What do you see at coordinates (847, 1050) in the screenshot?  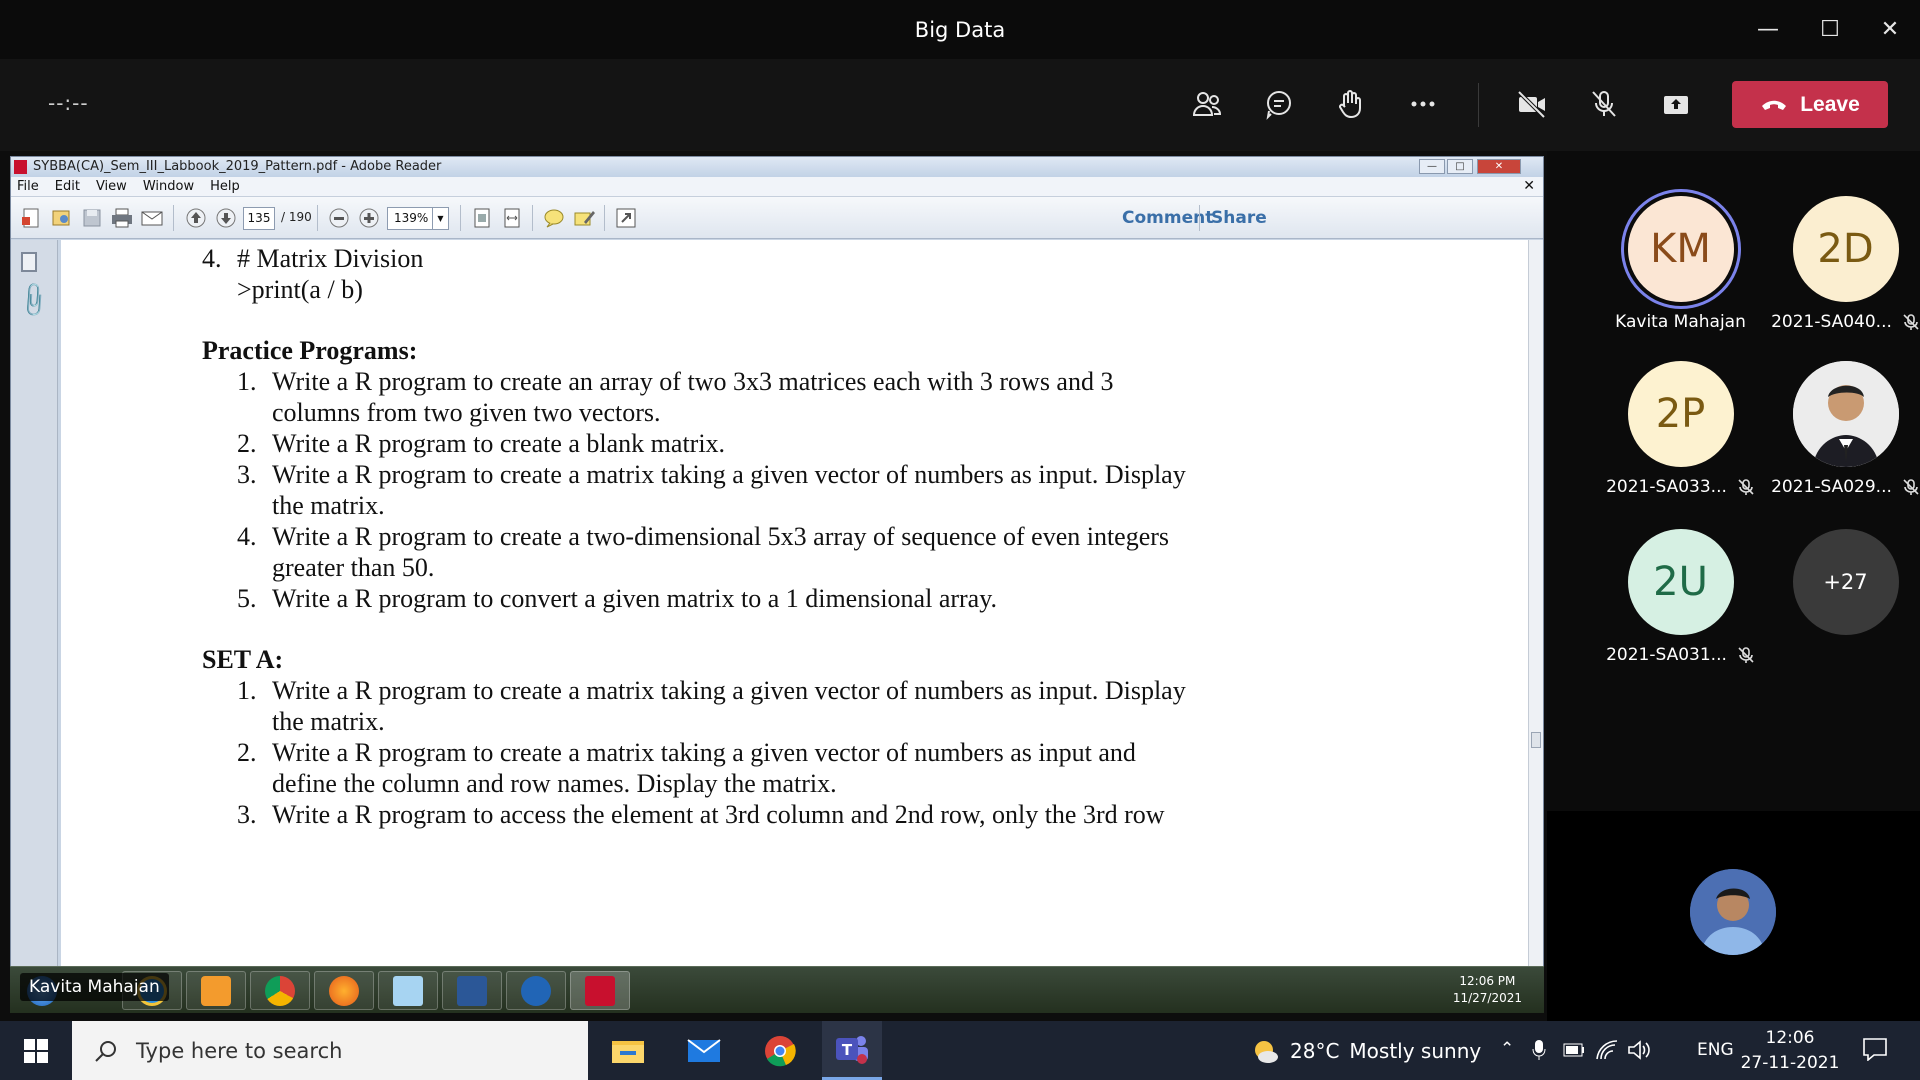 I see `svg-text: T` at bounding box center [847, 1050].